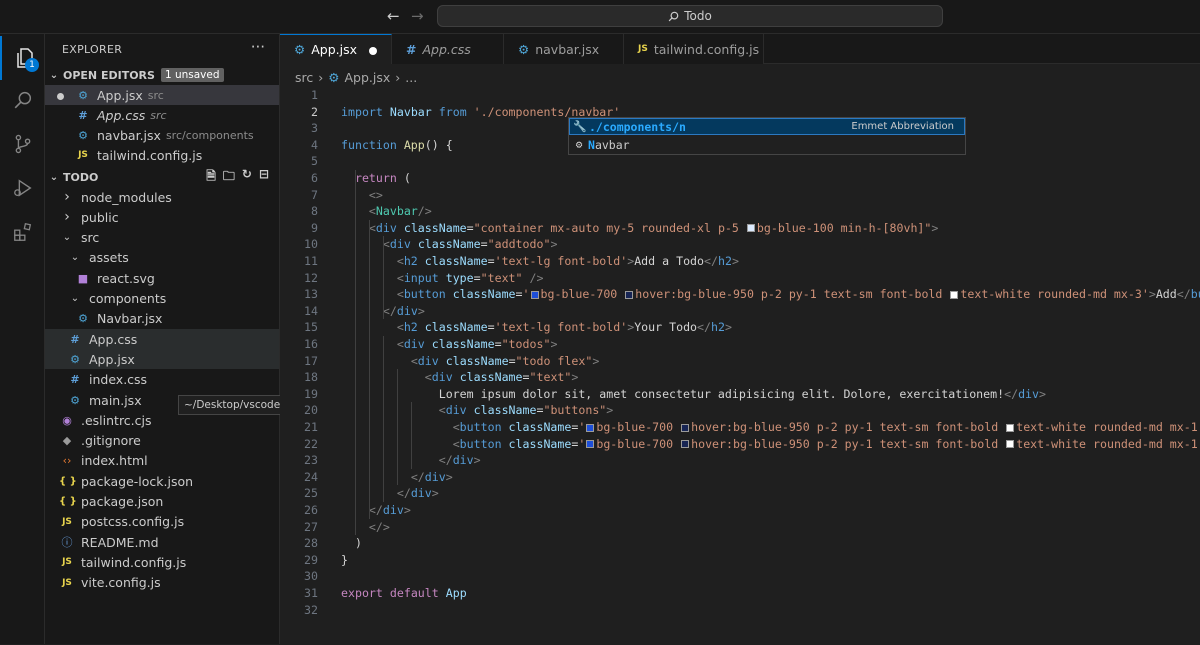 The height and width of the screenshot is (645, 1200). I want to click on code-line: 16 <div className="todos">, so click(740, 344).